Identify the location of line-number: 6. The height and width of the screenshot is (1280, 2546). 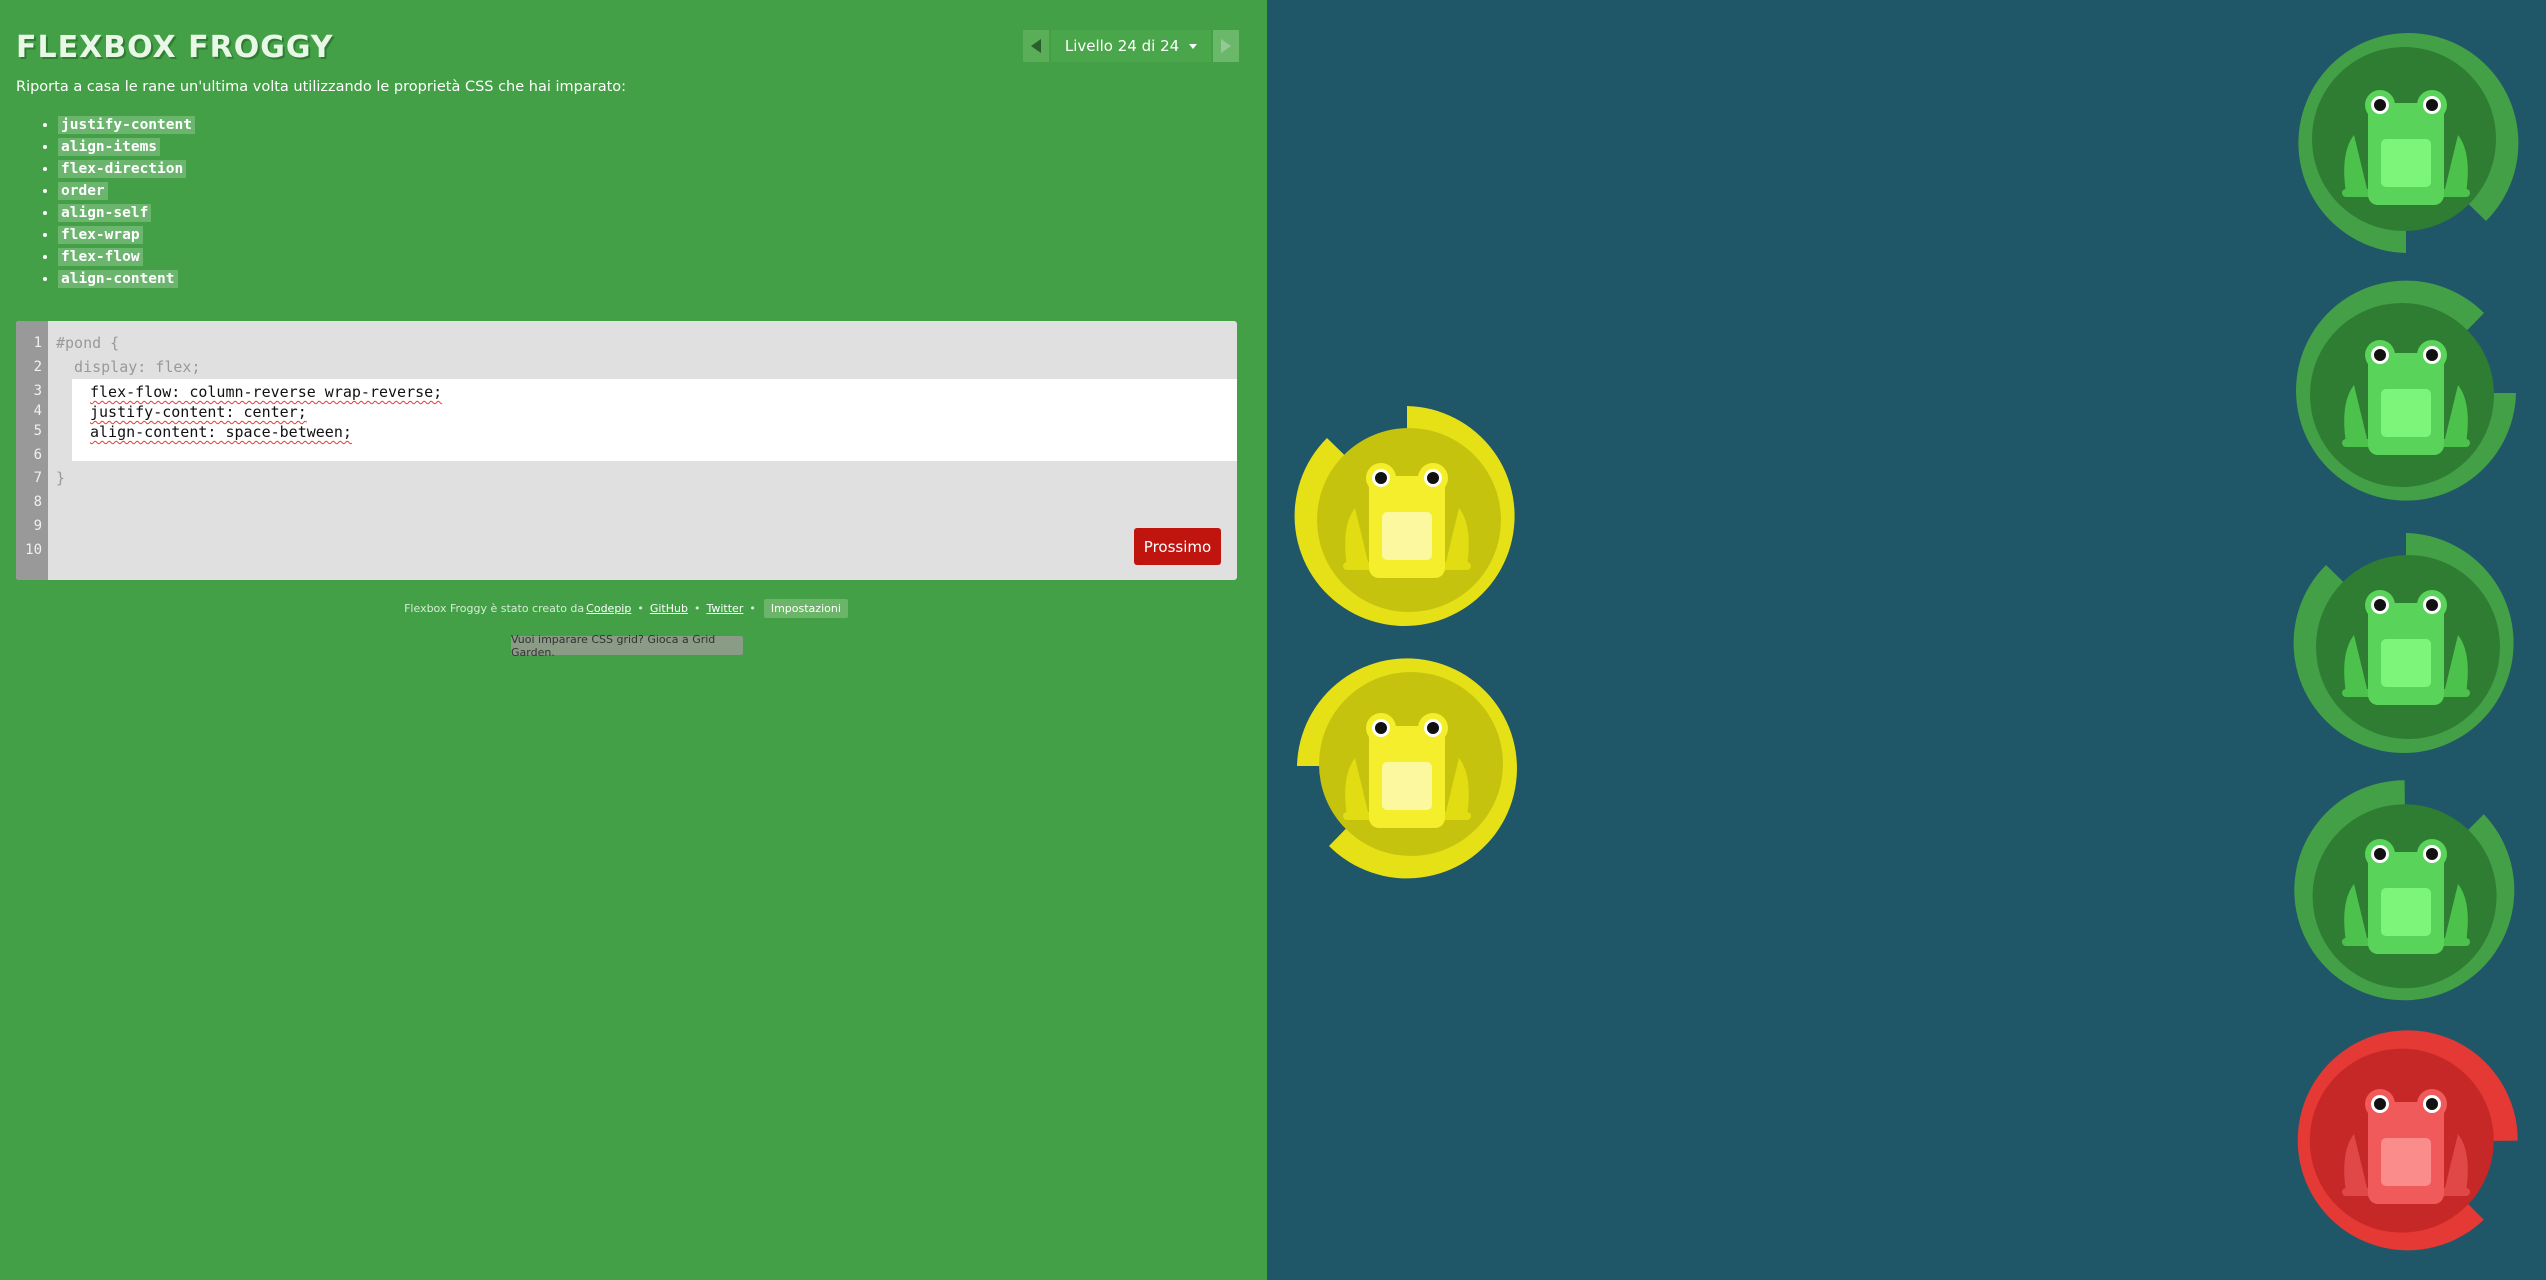
(37, 455).